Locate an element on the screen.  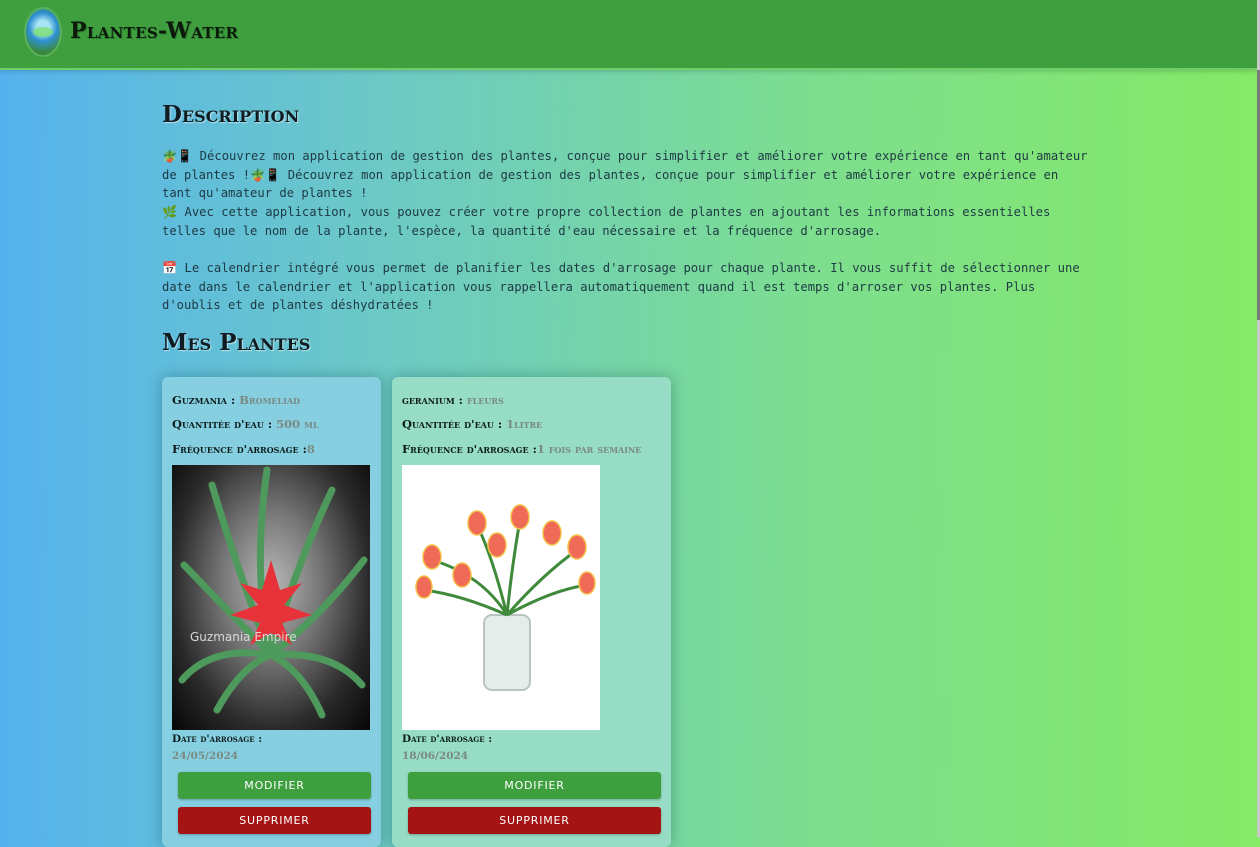
water-quantity-line: Quantitée d'eau : 500 ml is located at coordinates (245, 424).